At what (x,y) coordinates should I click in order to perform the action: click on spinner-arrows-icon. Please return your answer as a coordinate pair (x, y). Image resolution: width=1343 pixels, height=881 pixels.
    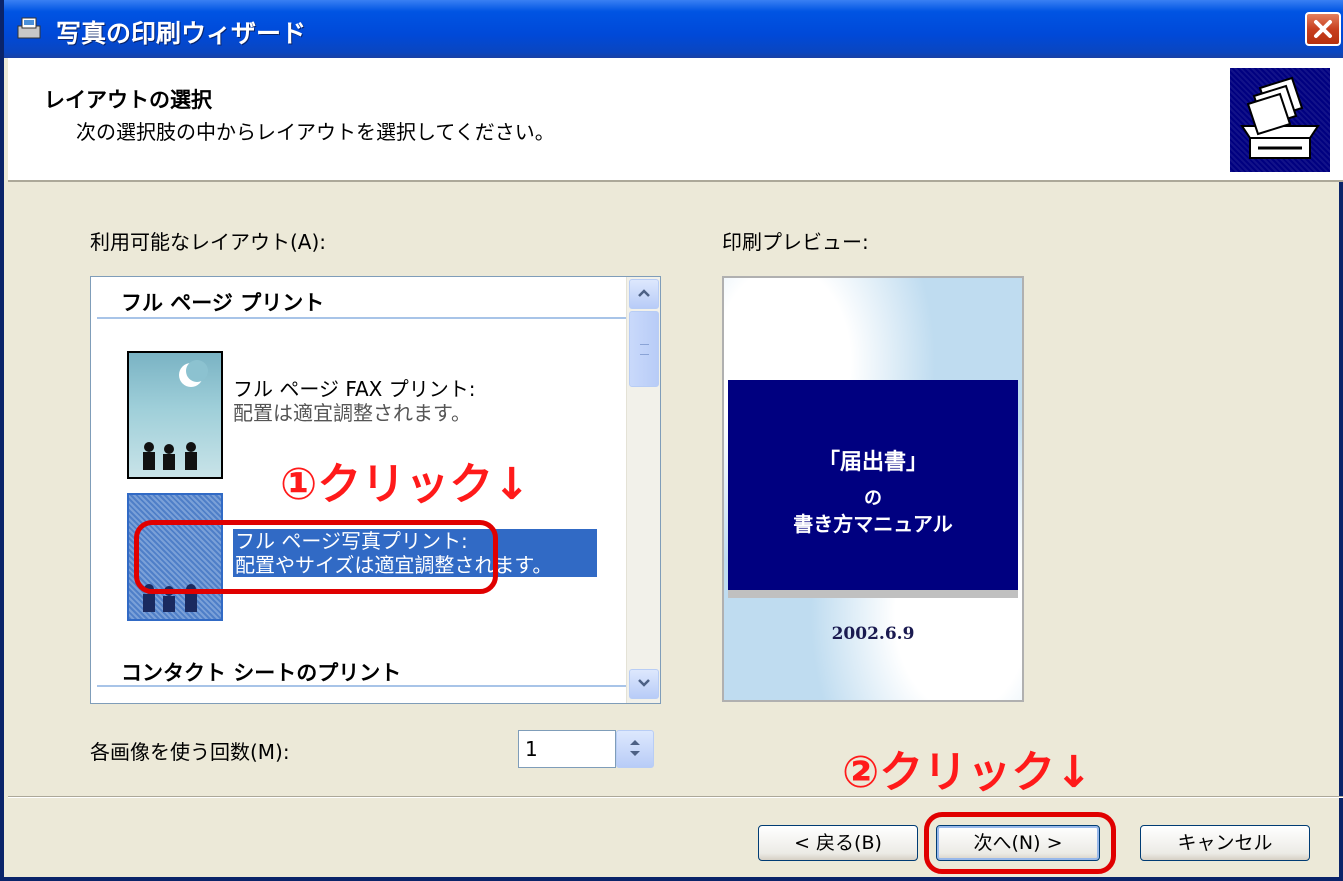
    Looking at the image, I should click on (635, 748).